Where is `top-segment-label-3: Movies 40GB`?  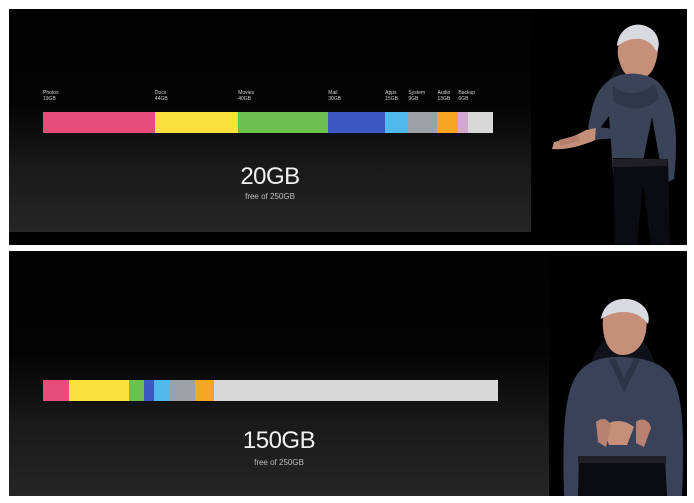
top-segment-label-3: Movies 40GB is located at coordinates (246, 96).